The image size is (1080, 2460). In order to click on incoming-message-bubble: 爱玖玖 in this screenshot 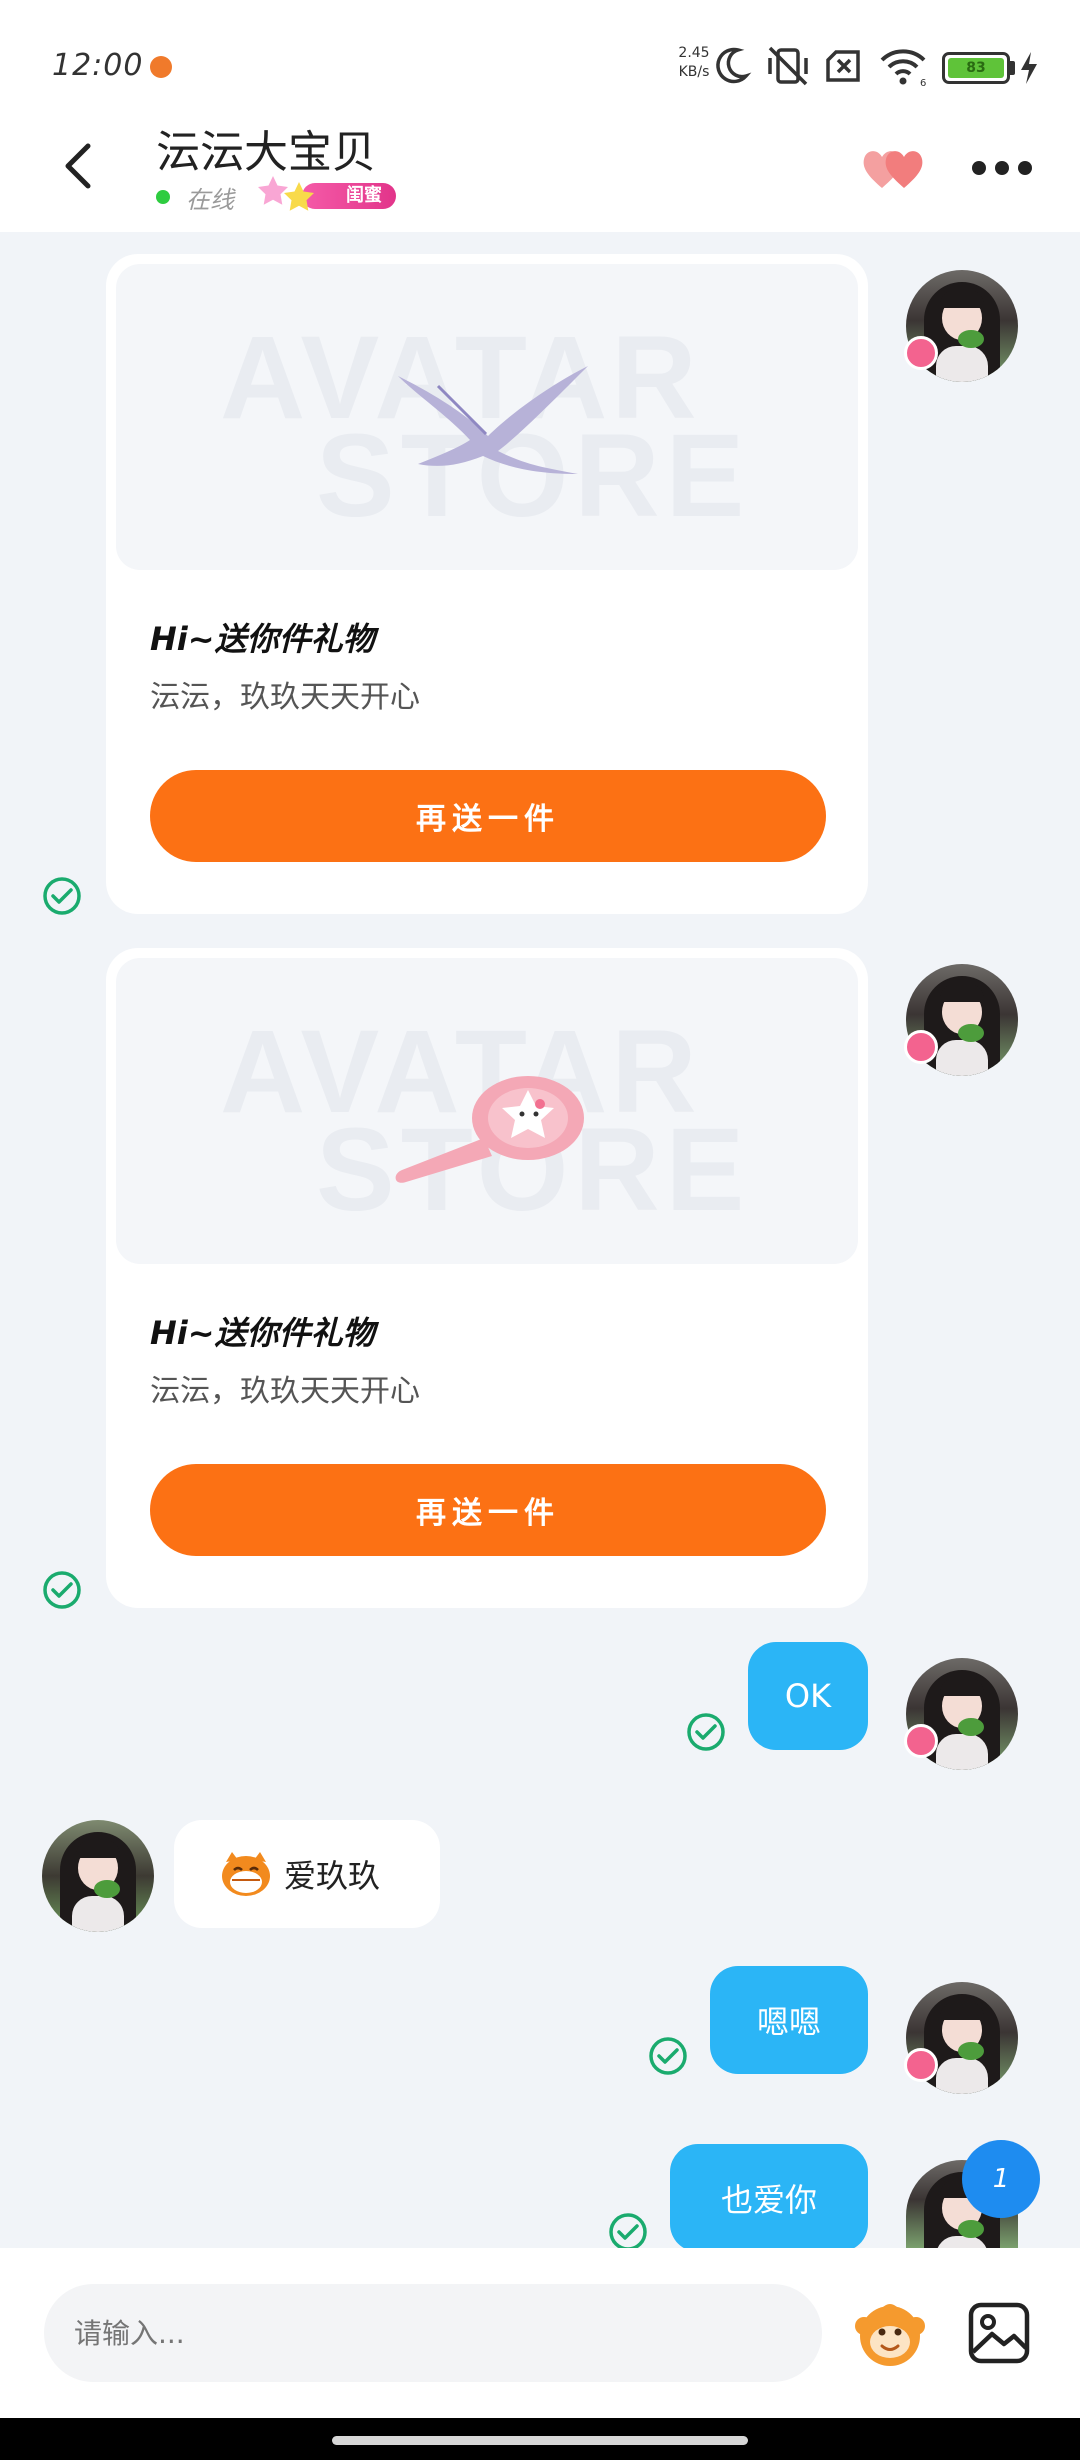, I will do `click(307, 1874)`.